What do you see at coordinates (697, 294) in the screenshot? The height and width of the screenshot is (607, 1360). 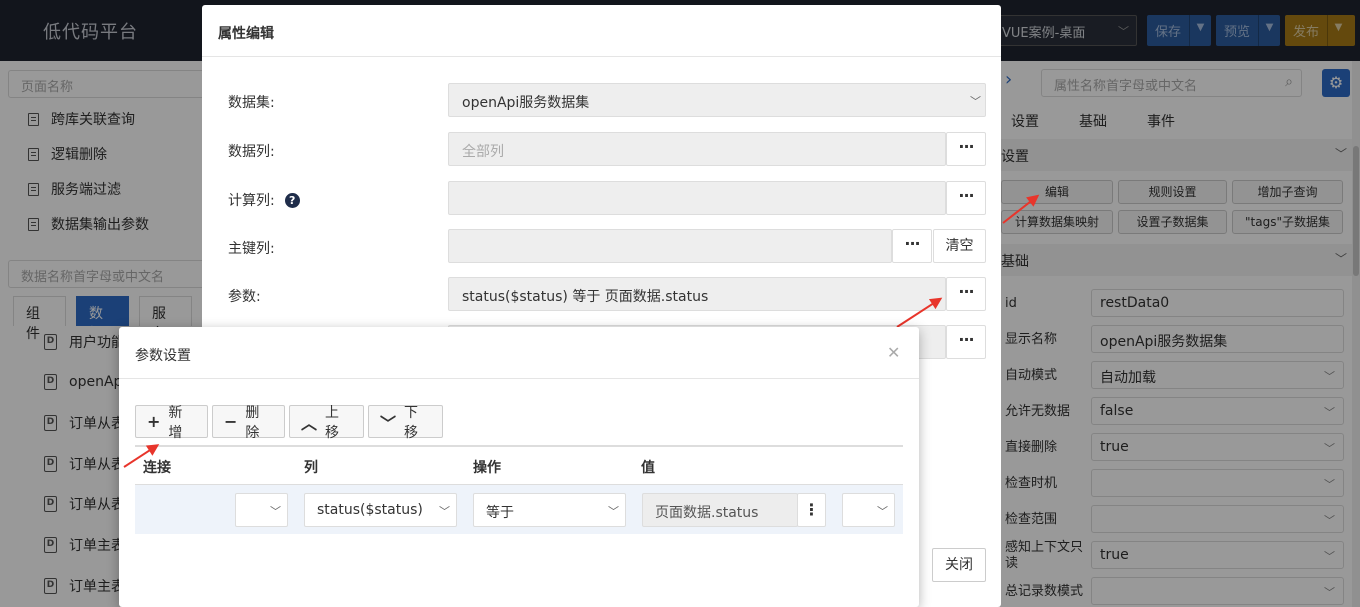 I see `params-input: status($status) 等于 页面数据.status` at bounding box center [697, 294].